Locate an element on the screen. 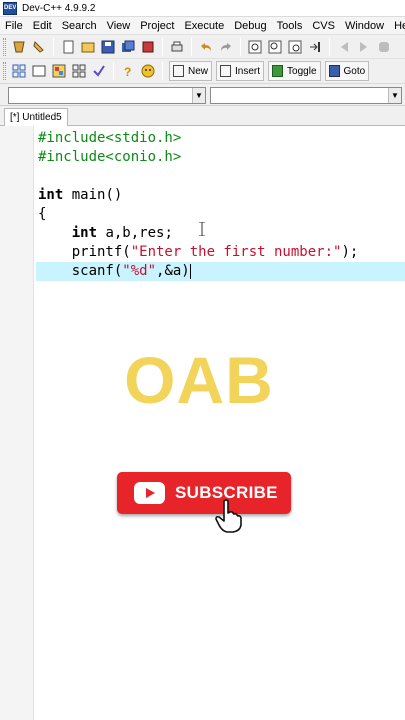 Image resolution: width=405 pixels, height=720 pixels. tab-untitled5: [*] Untitled5 is located at coordinates (36, 117).